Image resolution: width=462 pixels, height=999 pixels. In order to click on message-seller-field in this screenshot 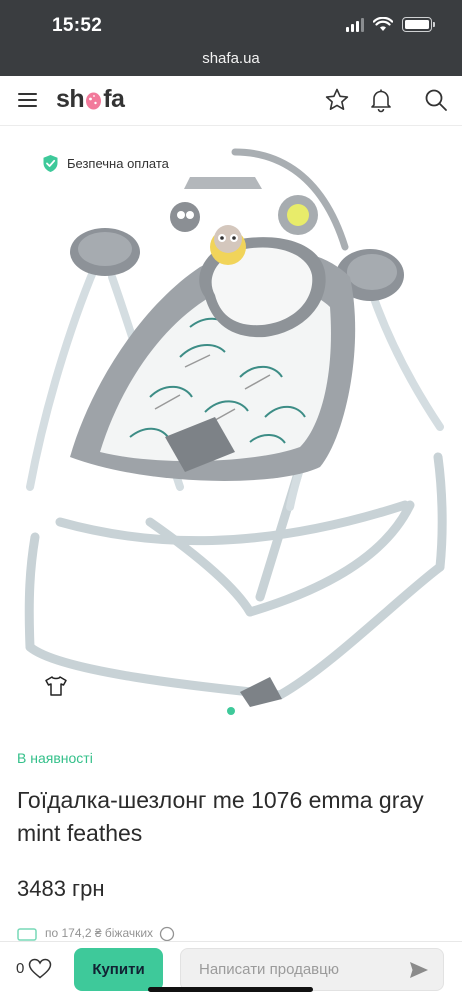, I will do `click(312, 969)`.